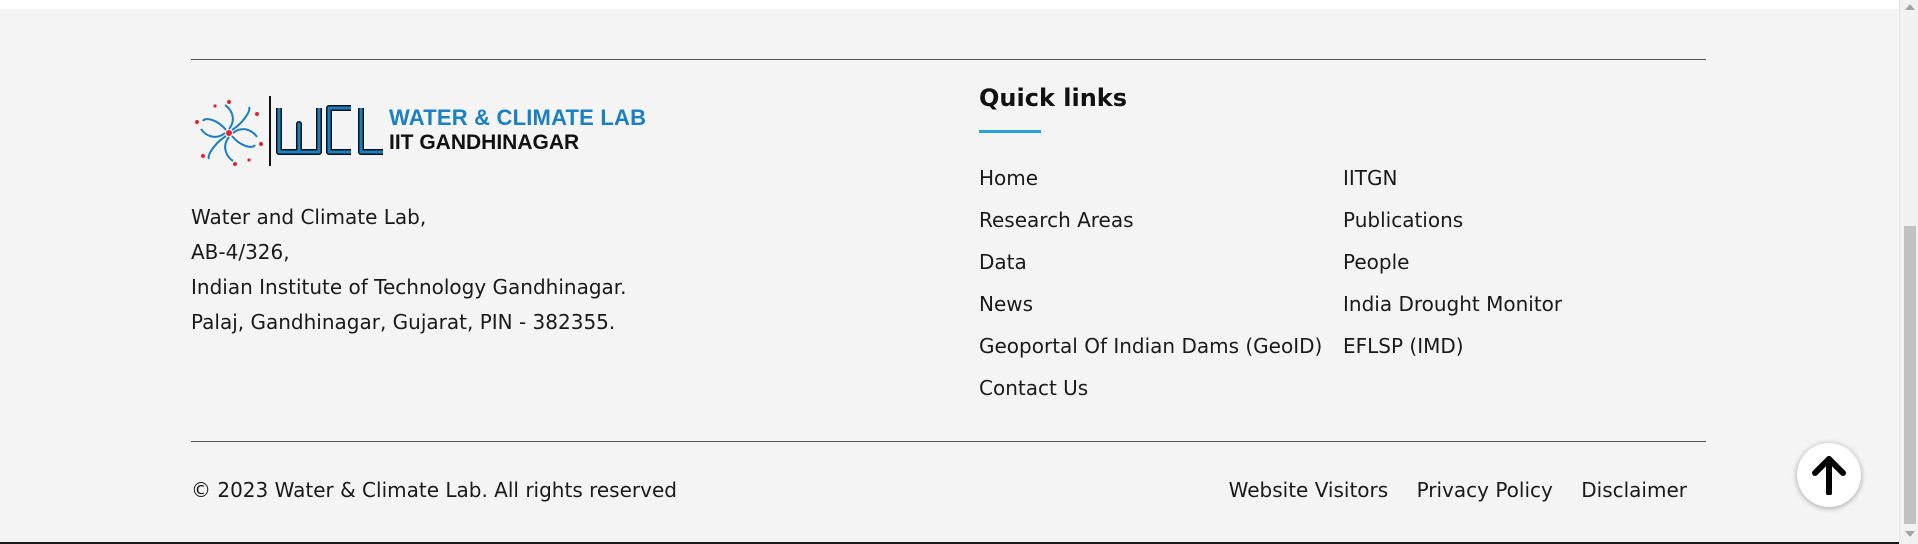  I want to click on scrollbar-thumb, so click(1910, 375).